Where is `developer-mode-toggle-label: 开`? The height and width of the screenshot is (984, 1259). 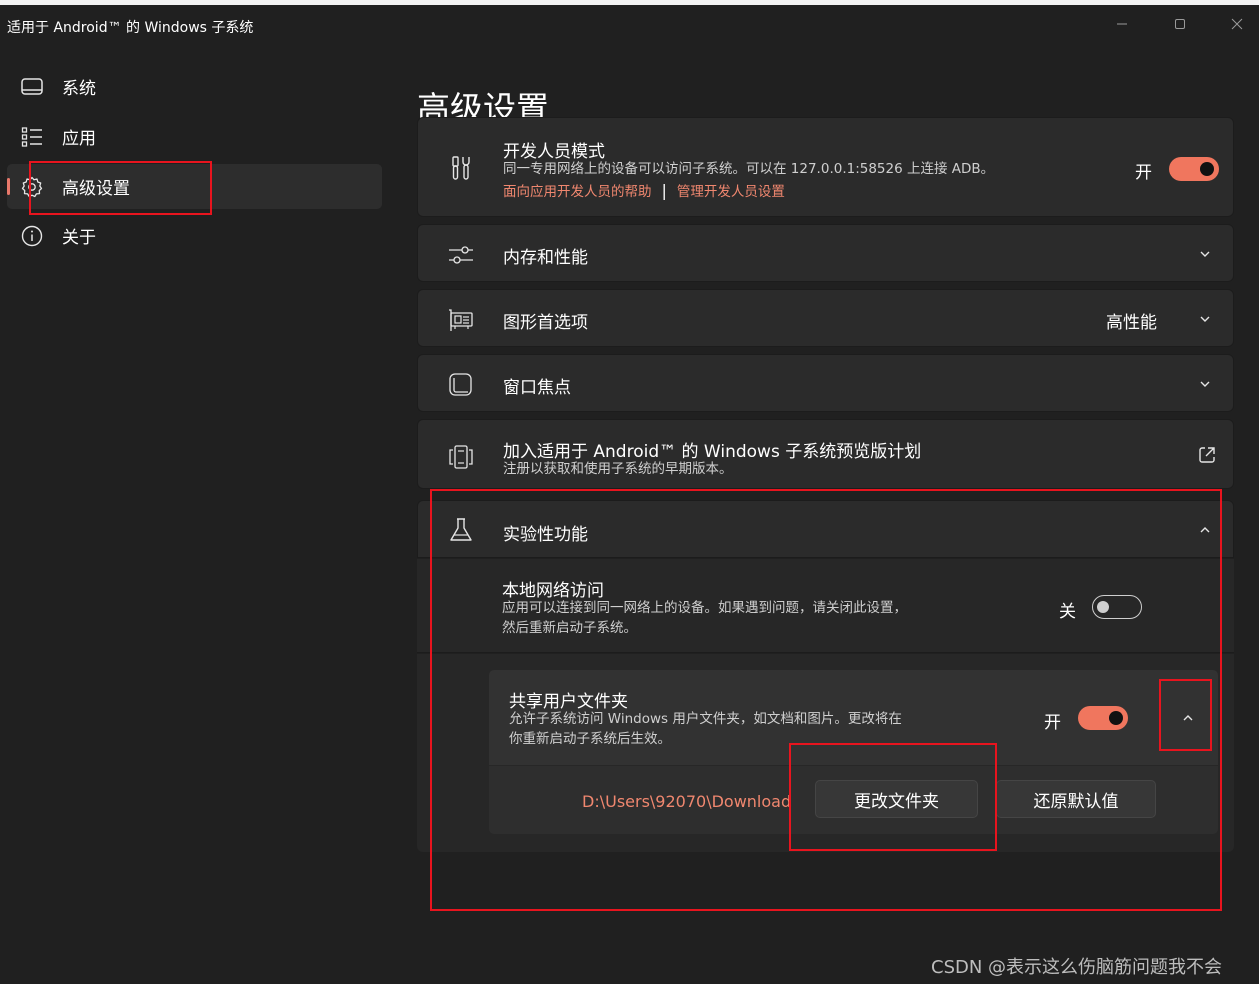 developer-mode-toggle-label: 开 is located at coordinates (1143, 173).